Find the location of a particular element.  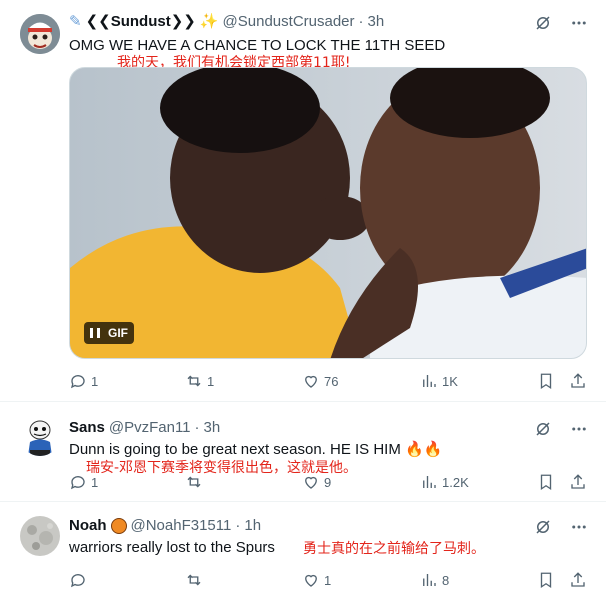

like-count: 1 is located at coordinates (328, 580).